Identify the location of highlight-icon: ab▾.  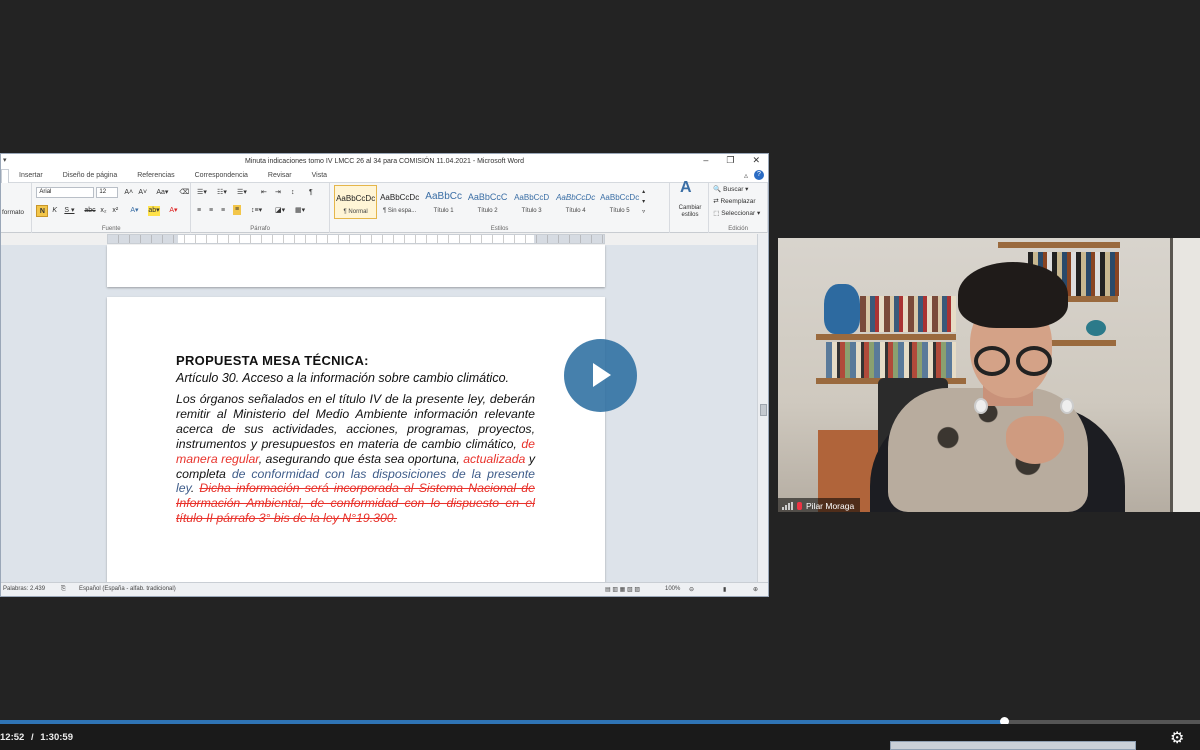
(154, 211).